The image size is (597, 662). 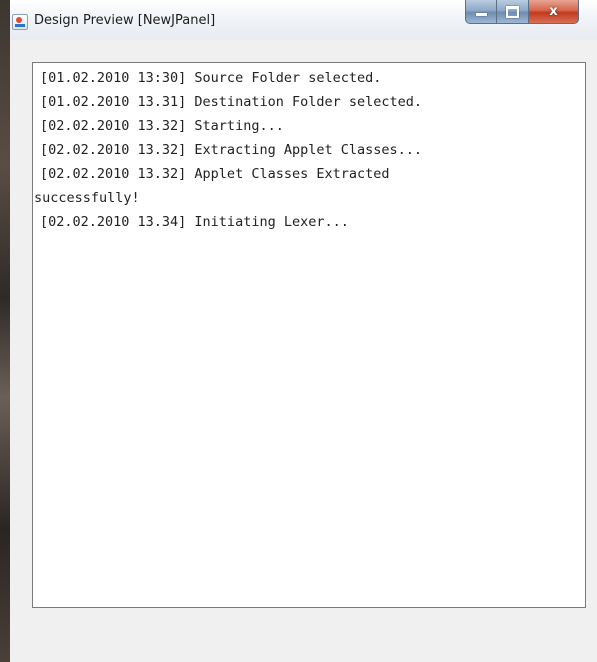 What do you see at coordinates (87, 198) in the screenshot?
I see `log-line-wrapped: successfully!` at bounding box center [87, 198].